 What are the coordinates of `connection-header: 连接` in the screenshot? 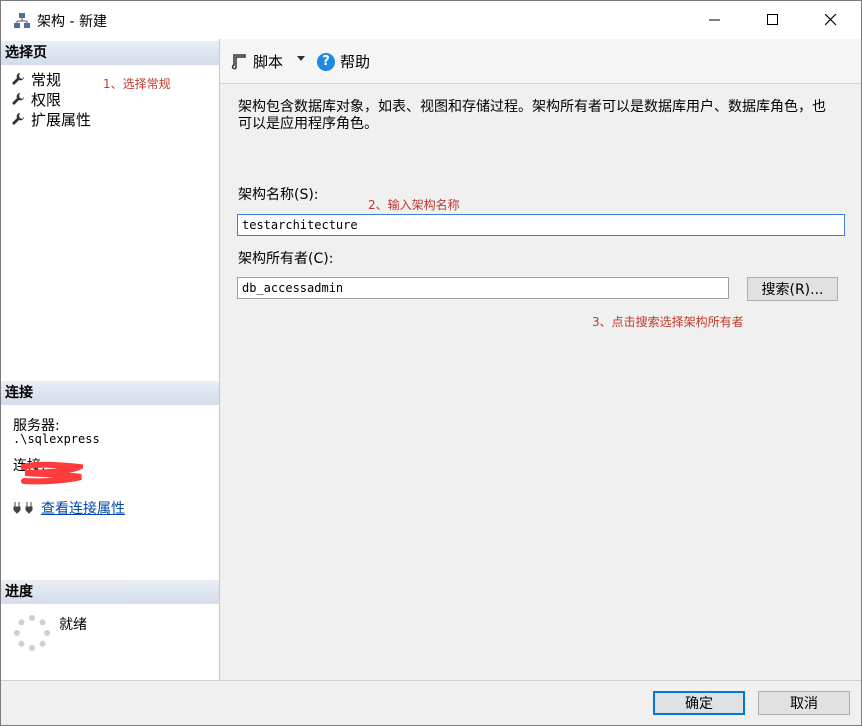 It's located at (110, 393).